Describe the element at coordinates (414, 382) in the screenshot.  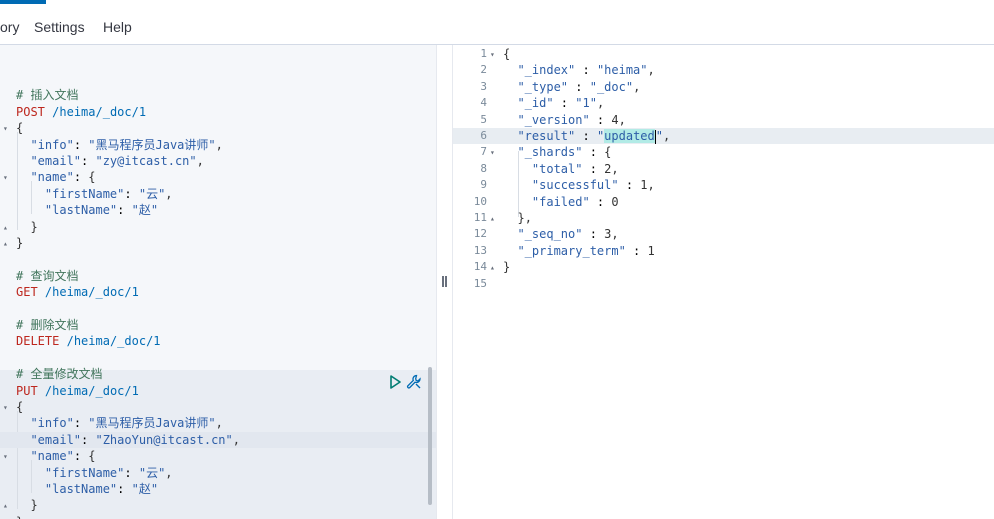
I see `wrench-icon` at that location.